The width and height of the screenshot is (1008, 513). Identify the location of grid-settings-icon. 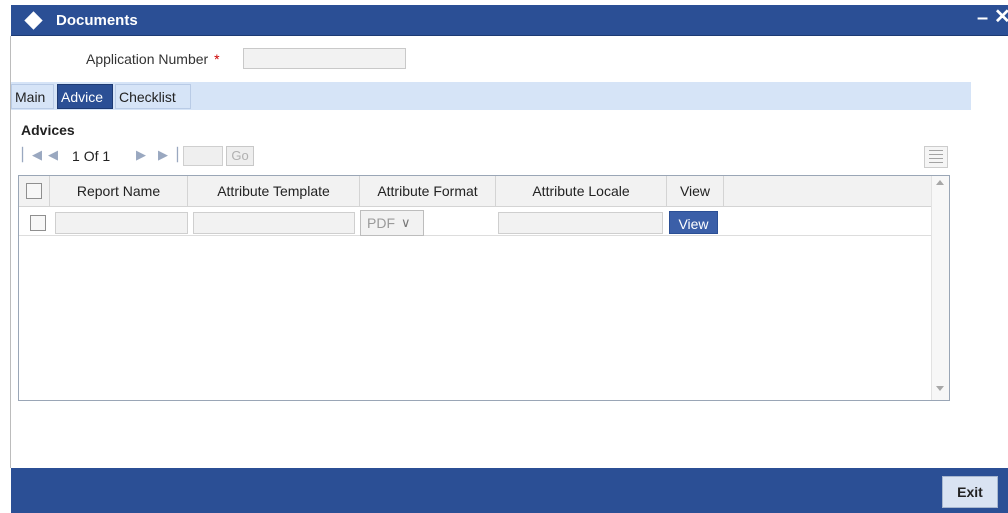
(936, 157).